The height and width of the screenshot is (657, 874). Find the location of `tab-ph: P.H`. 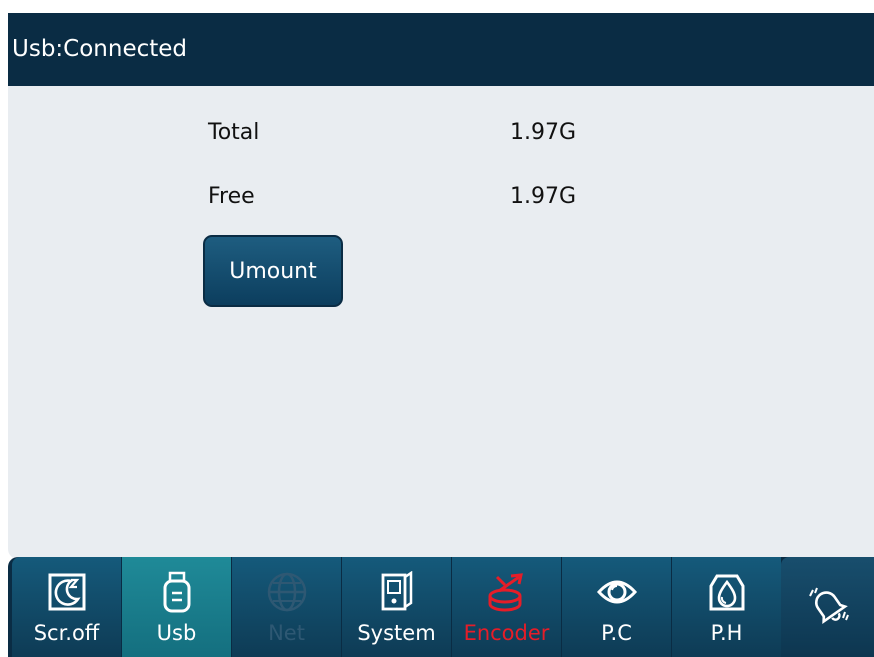

tab-ph: P.H is located at coordinates (726, 607).